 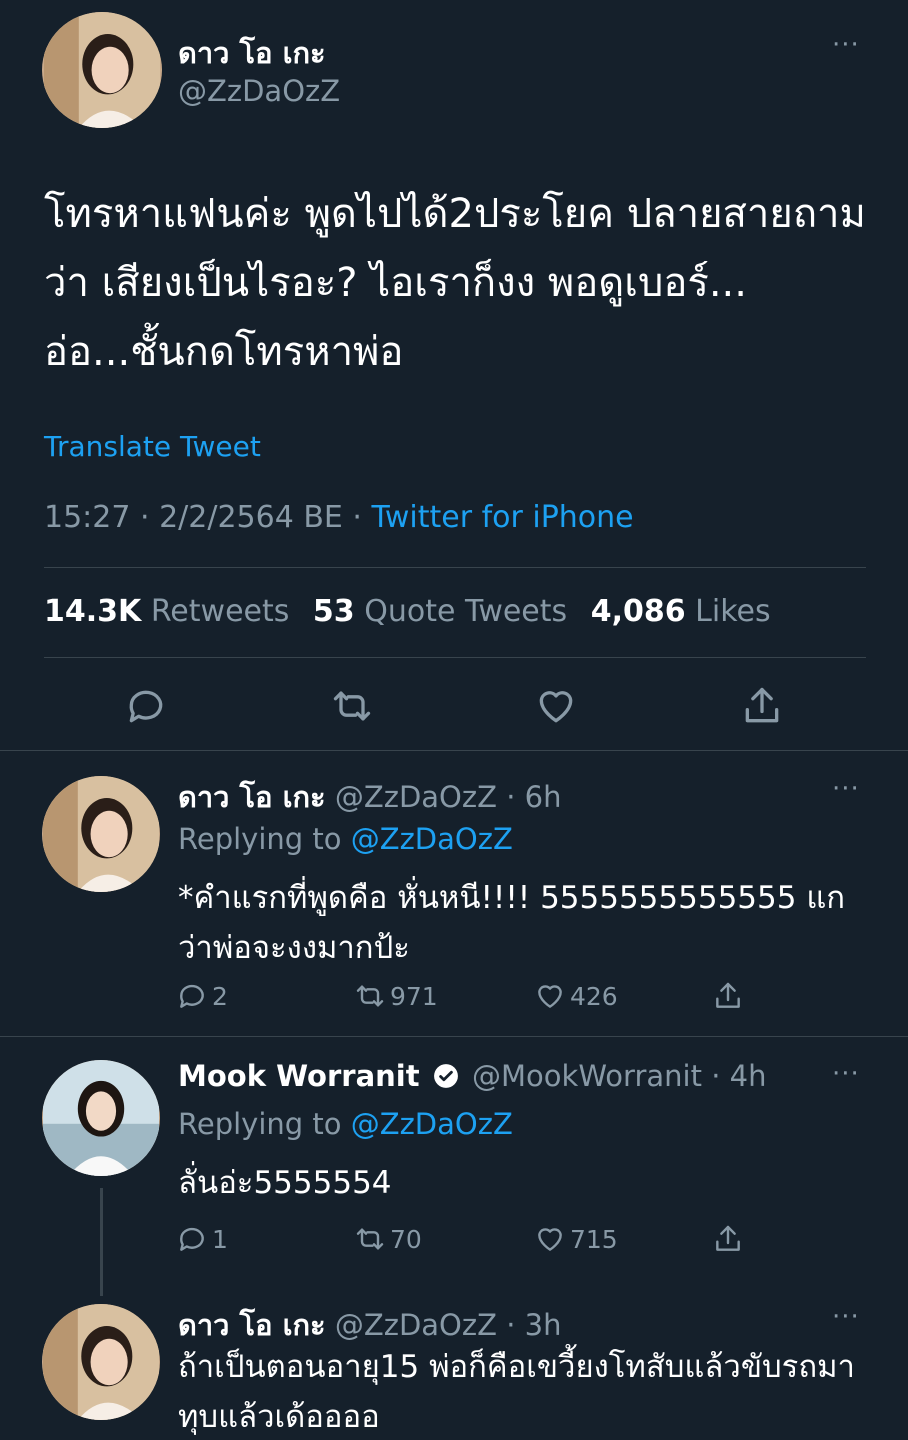 I want to click on author-avatar, so click(x=102, y=70).